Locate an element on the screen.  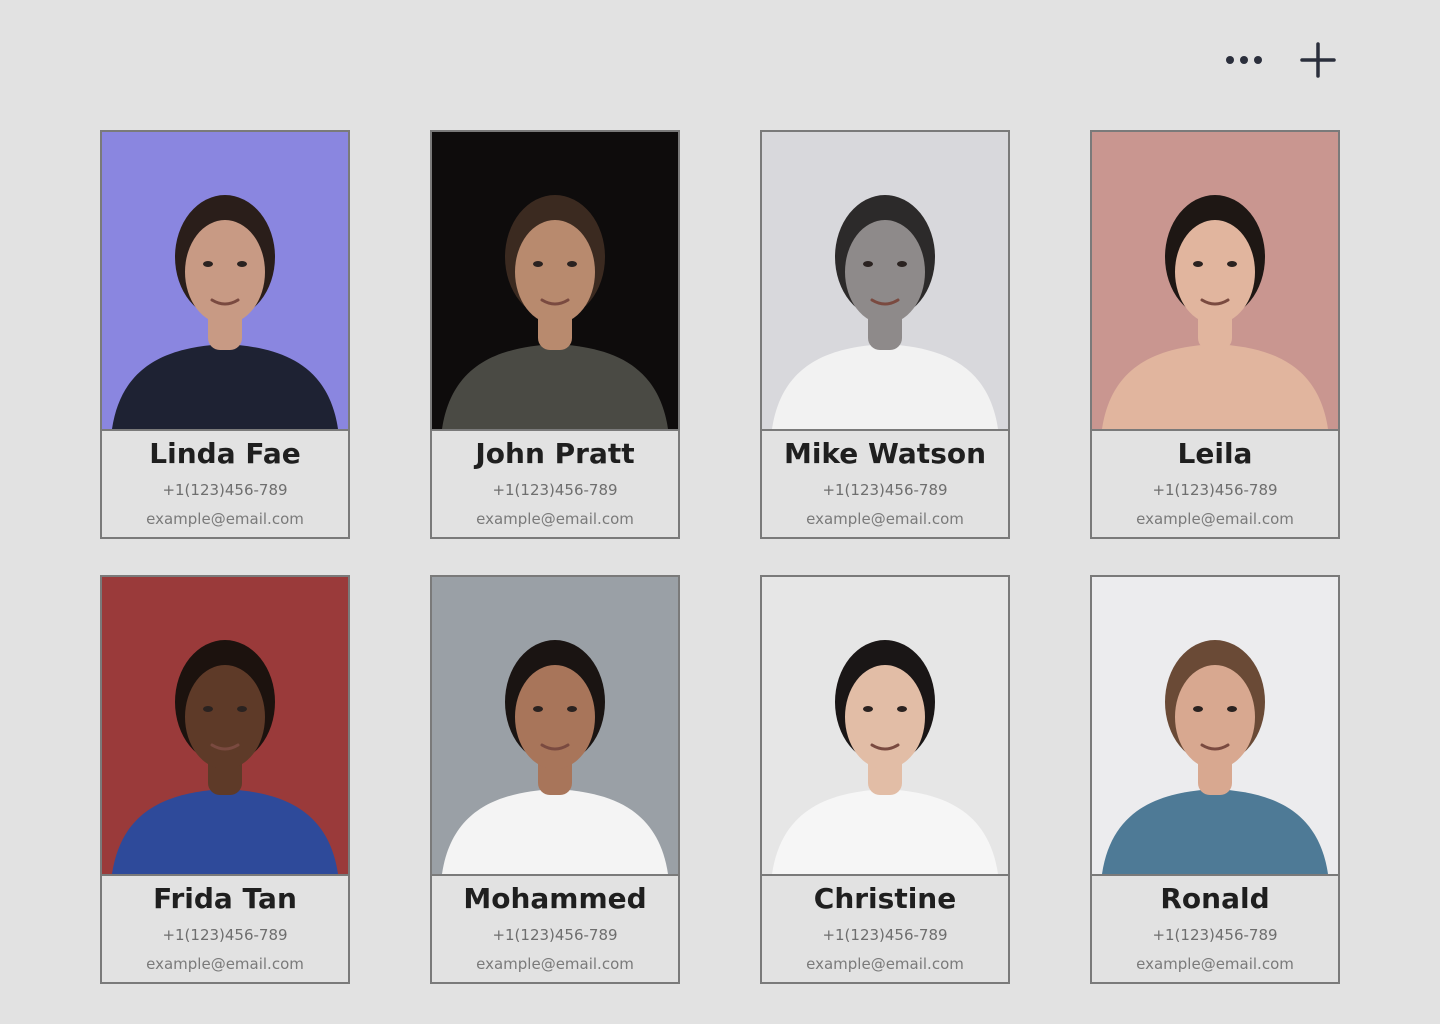
contact-card: Leila +1(123)456-789 example@email.com is located at coordinates (1215, 334).